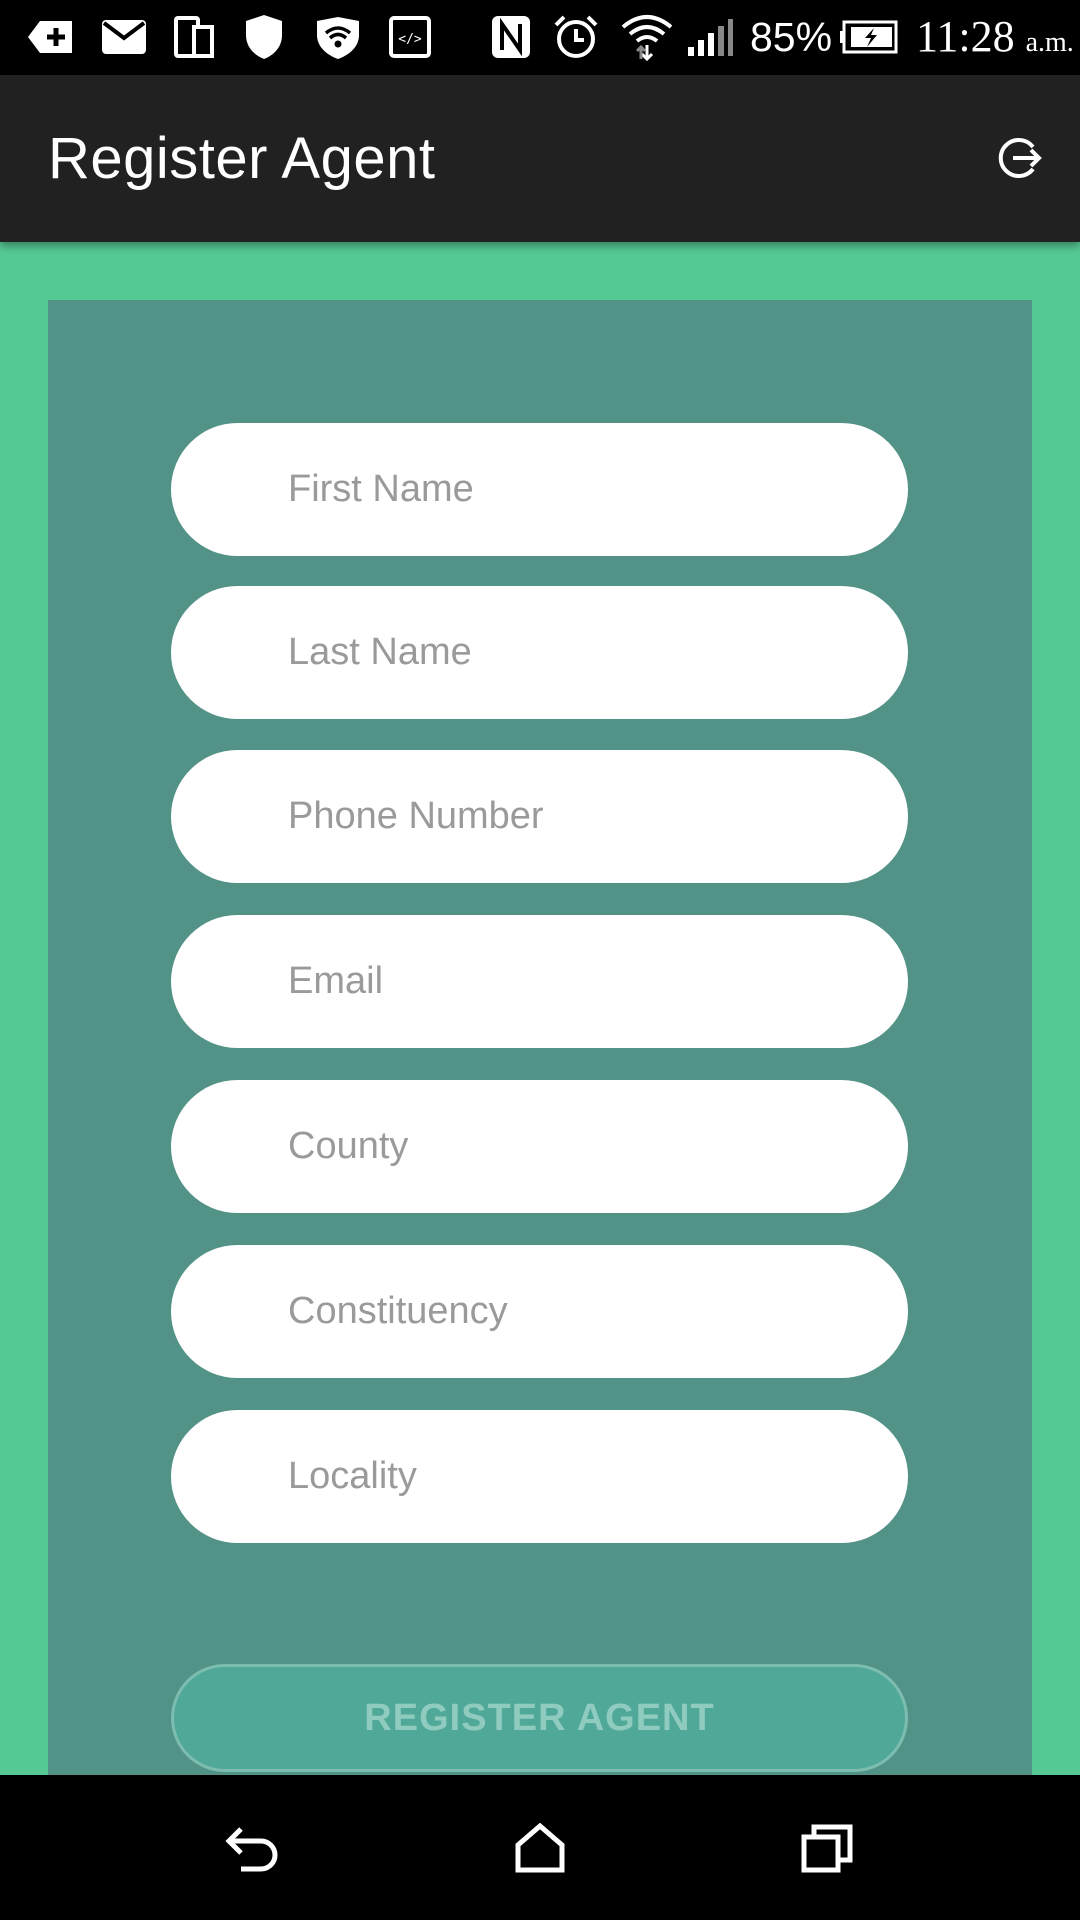 The height and width of the screenshot is (1920, 1080). Describe the element at coordinates (869, 37) in the screenshot. I see `battery-charging-icon` at that location.